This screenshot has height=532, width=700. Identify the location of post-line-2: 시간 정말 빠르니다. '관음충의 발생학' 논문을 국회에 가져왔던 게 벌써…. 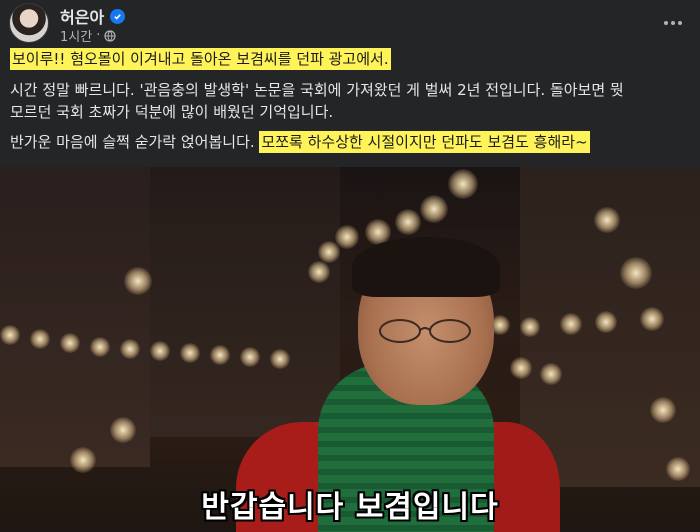
(317, 90).